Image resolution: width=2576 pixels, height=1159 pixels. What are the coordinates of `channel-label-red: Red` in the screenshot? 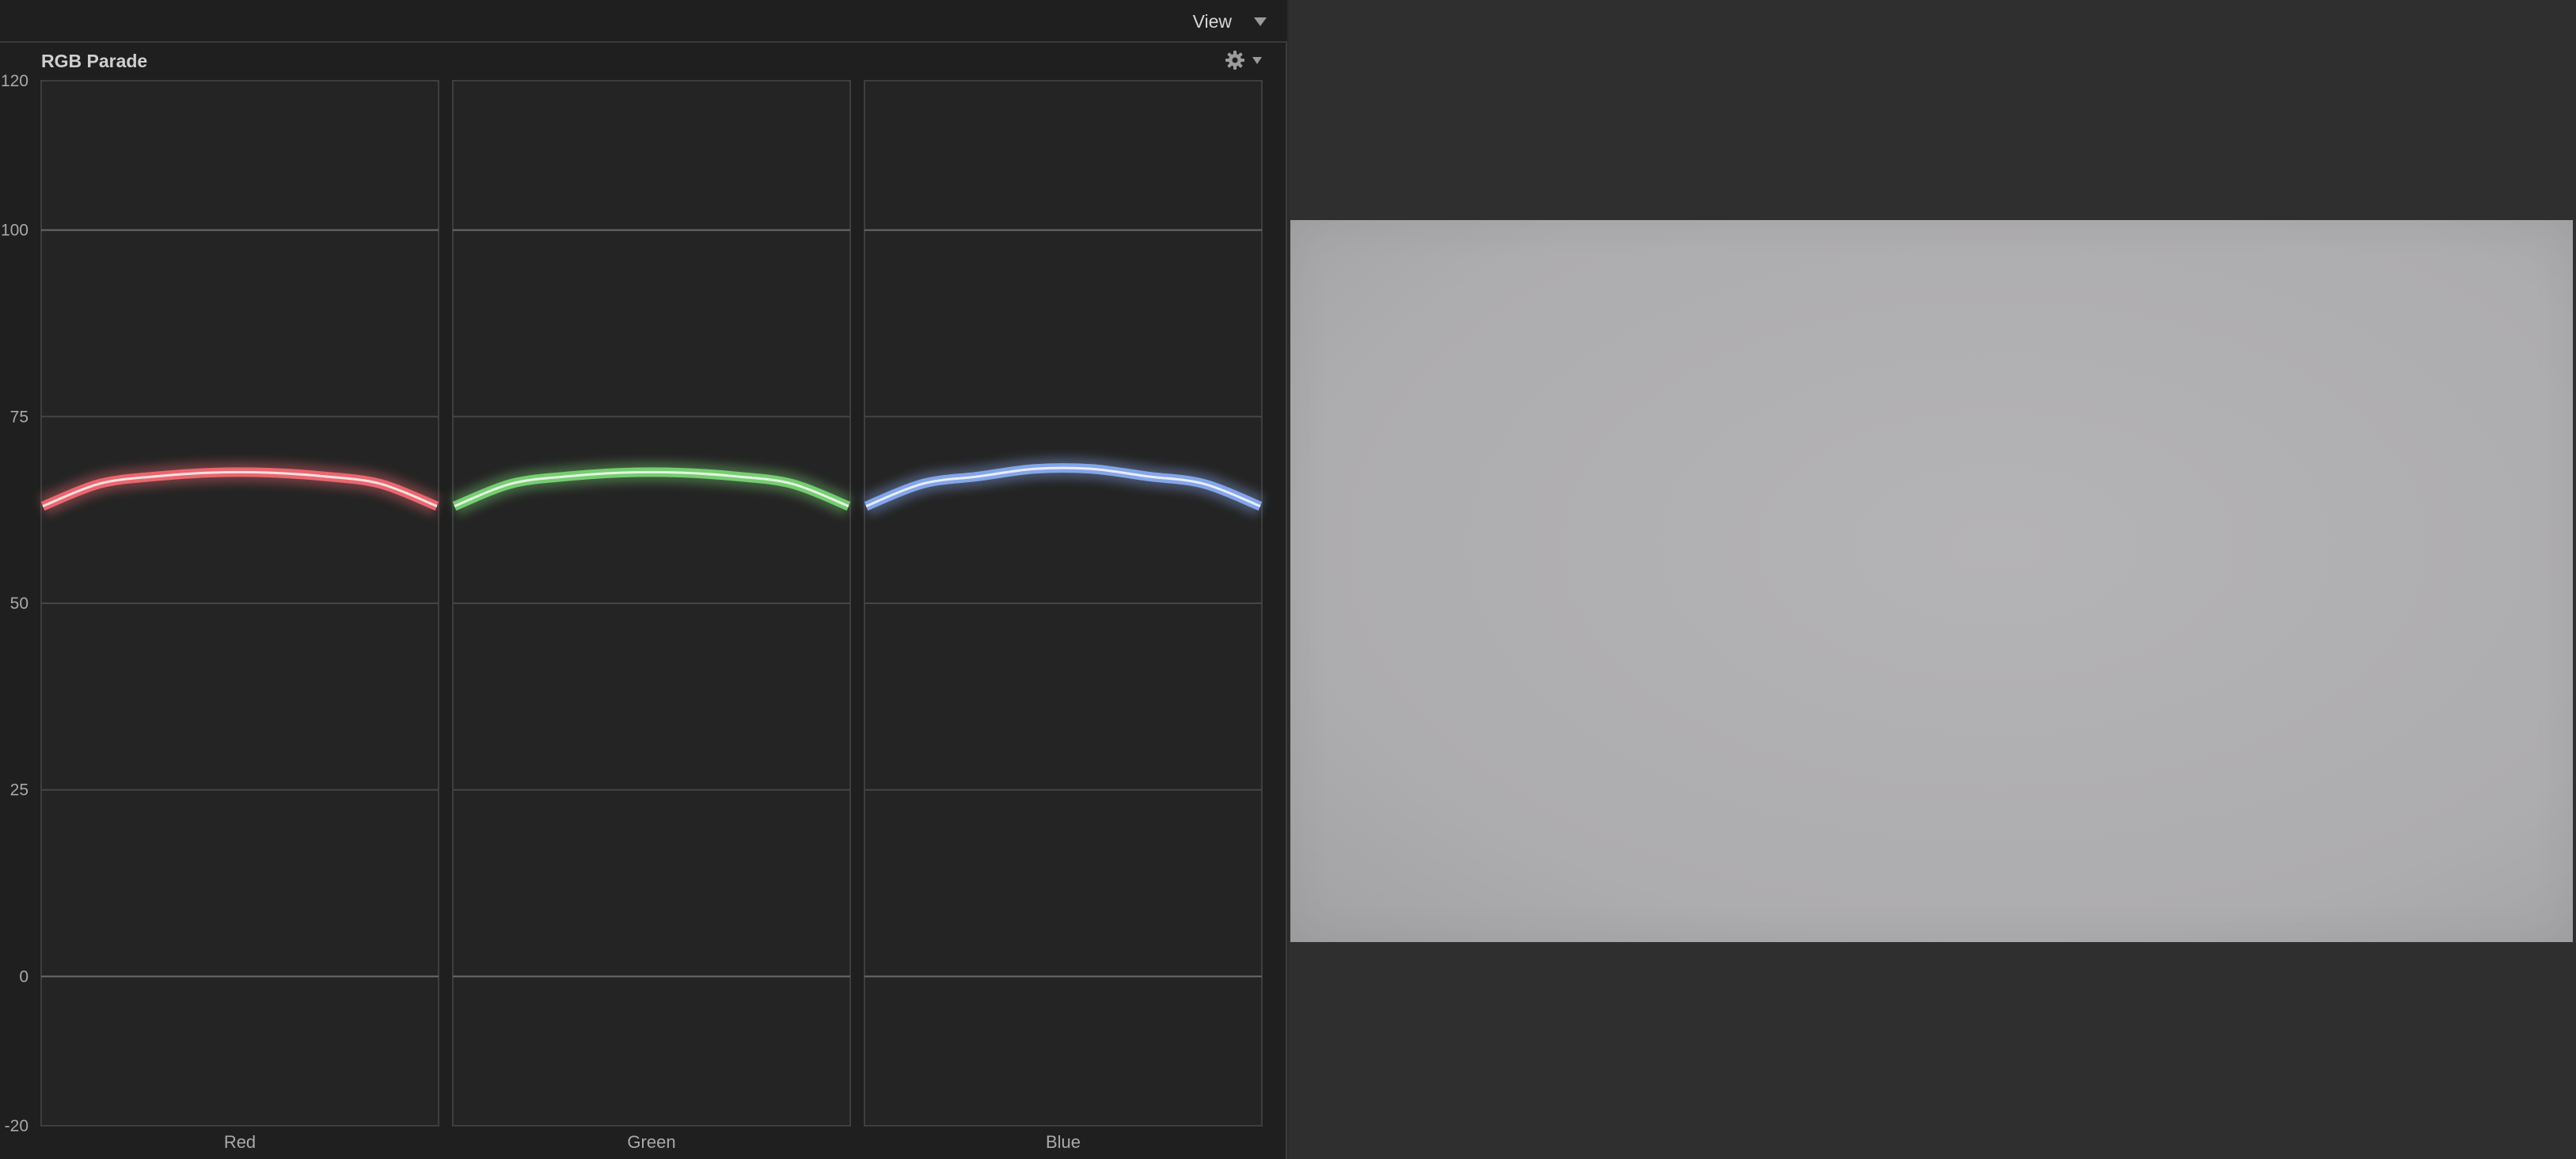 It's located at (240, 1142).